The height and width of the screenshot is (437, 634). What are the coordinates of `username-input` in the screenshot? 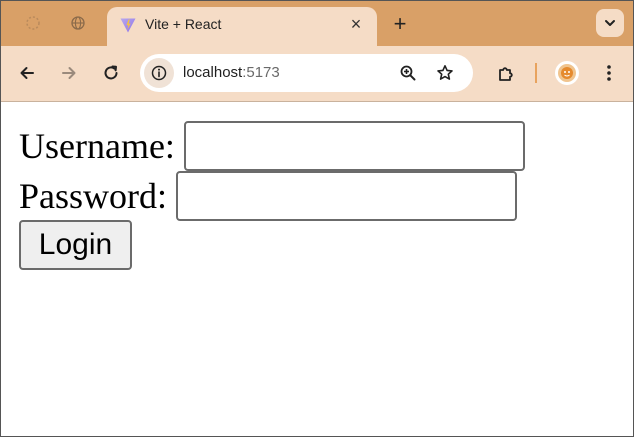 It's located at (354, 146).